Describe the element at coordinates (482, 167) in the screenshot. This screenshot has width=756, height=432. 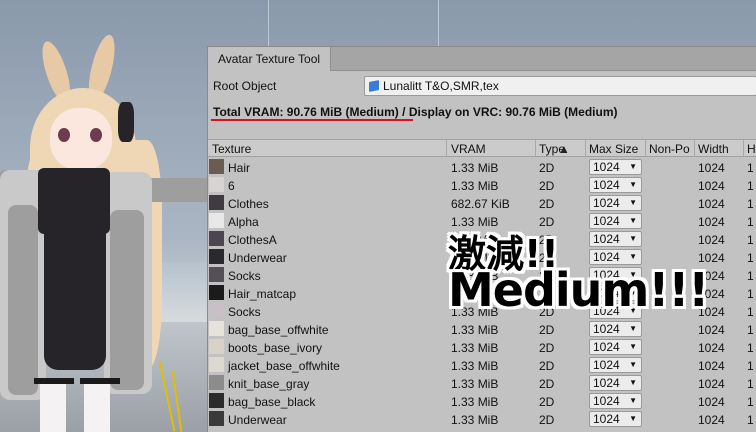
I see `table-row: Hair 1.33 MiB 2D 1024 ▼ 1024 1` at that location.